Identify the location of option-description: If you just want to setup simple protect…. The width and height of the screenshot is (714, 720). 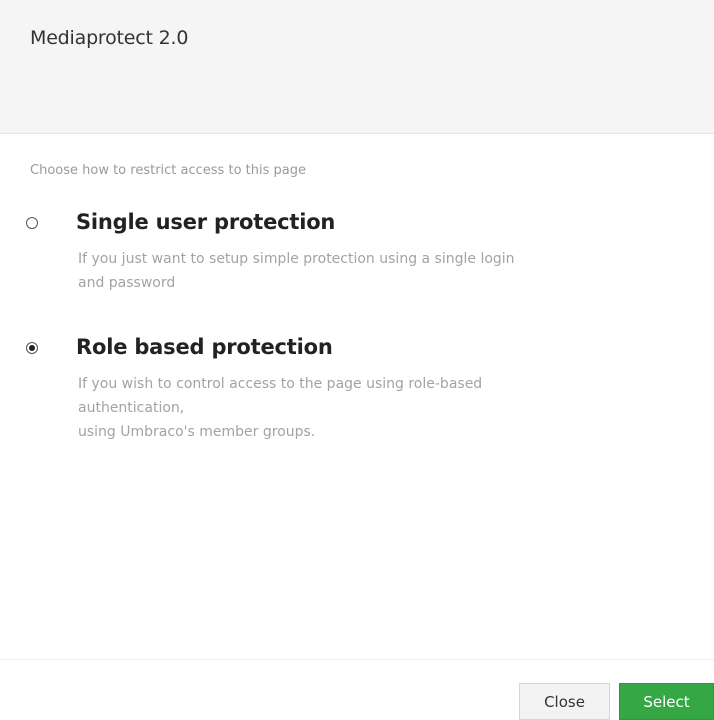
(378, 271).